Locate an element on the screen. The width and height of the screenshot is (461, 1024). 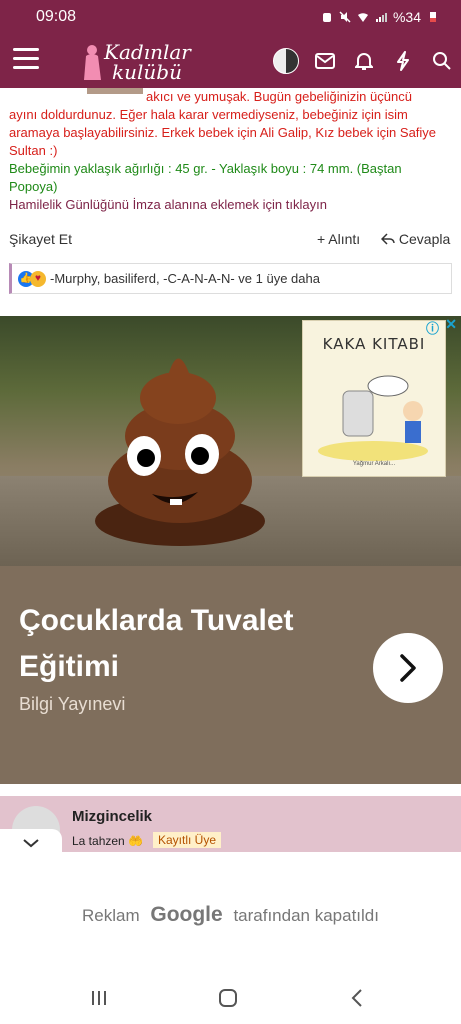
google-logo: Google is located at coordinates (186, 914).